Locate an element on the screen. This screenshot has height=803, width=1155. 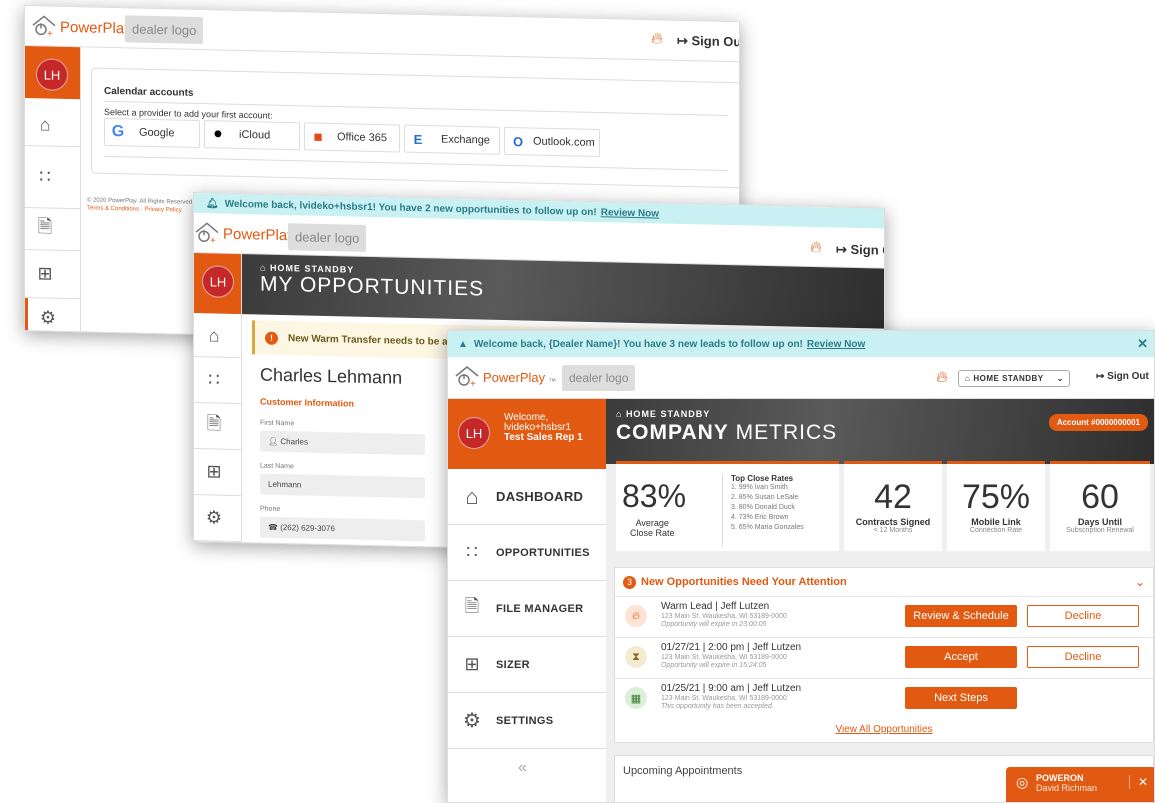
sign-out-button: ↦ Sign Out is located at coordinates (1122, 376).